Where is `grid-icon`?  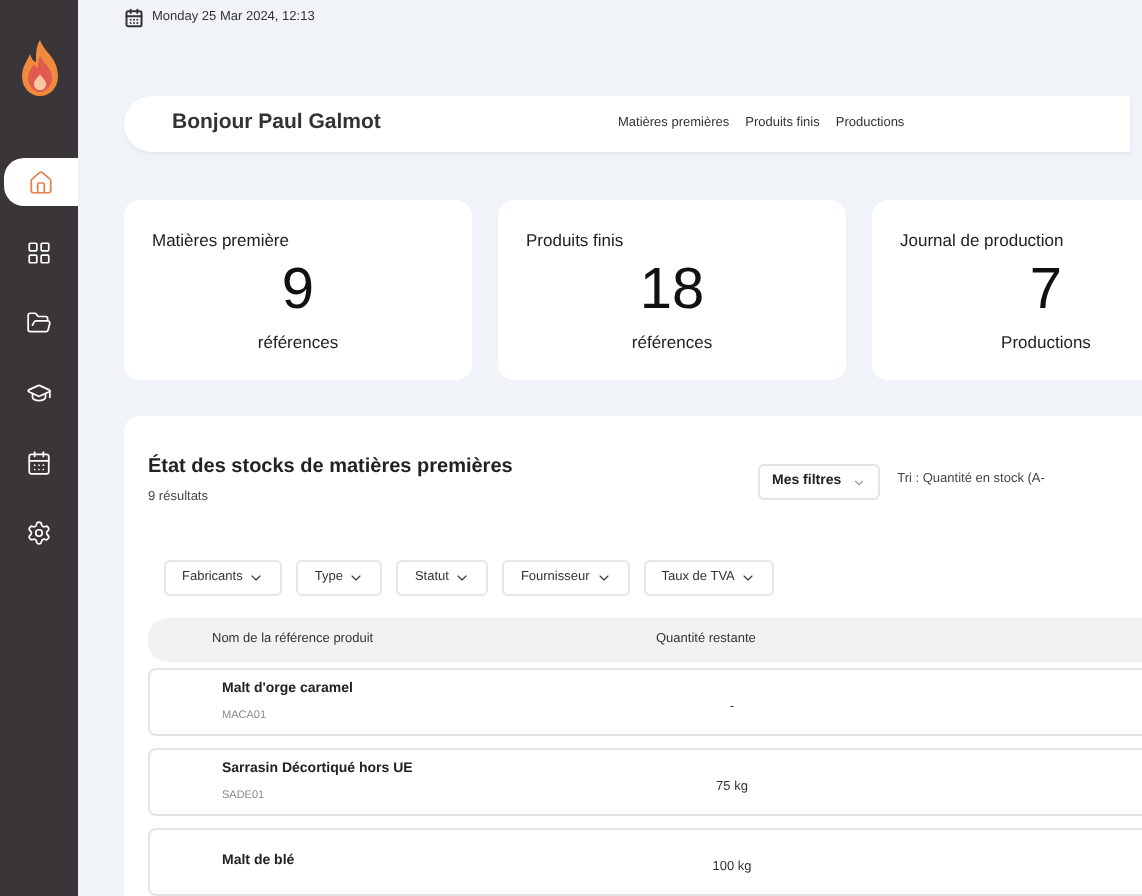
grid-icon is located at coordinates (39, 252).